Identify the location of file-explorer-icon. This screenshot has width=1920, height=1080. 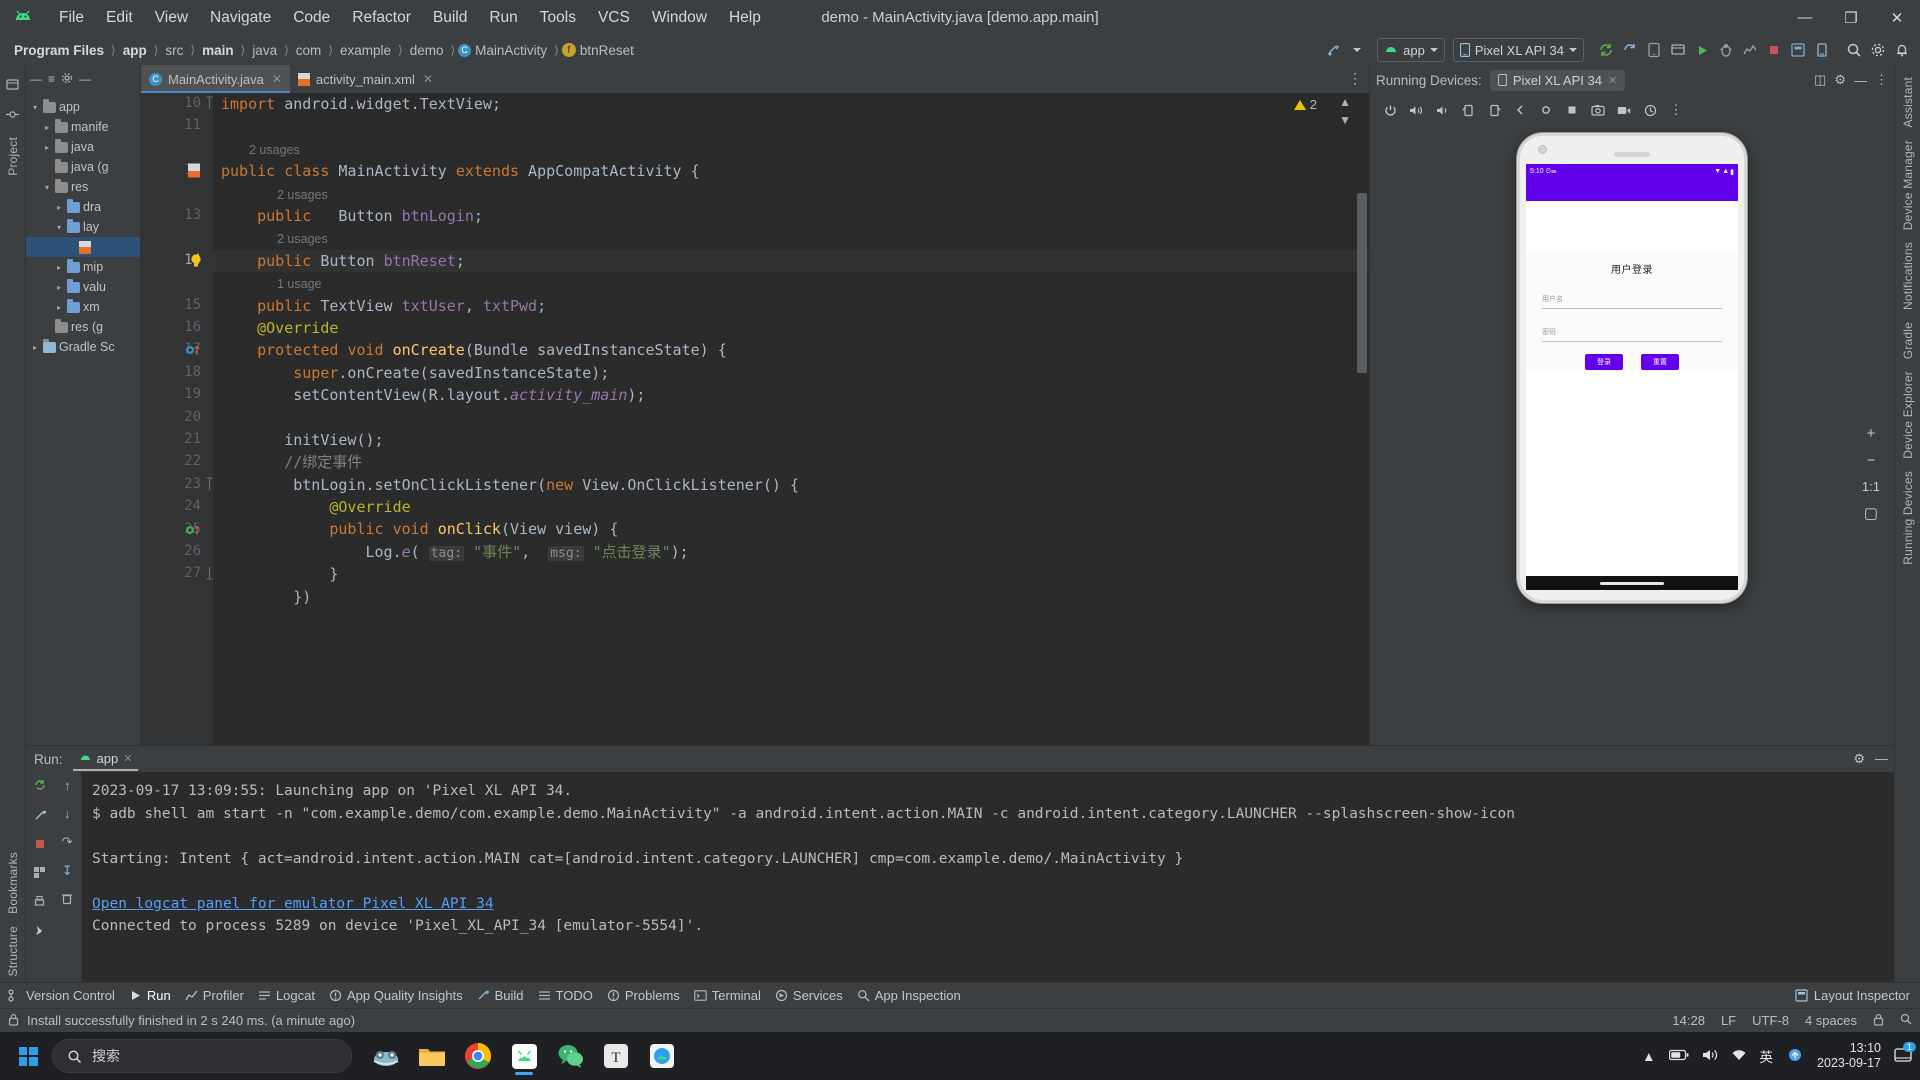
(432, 1056).